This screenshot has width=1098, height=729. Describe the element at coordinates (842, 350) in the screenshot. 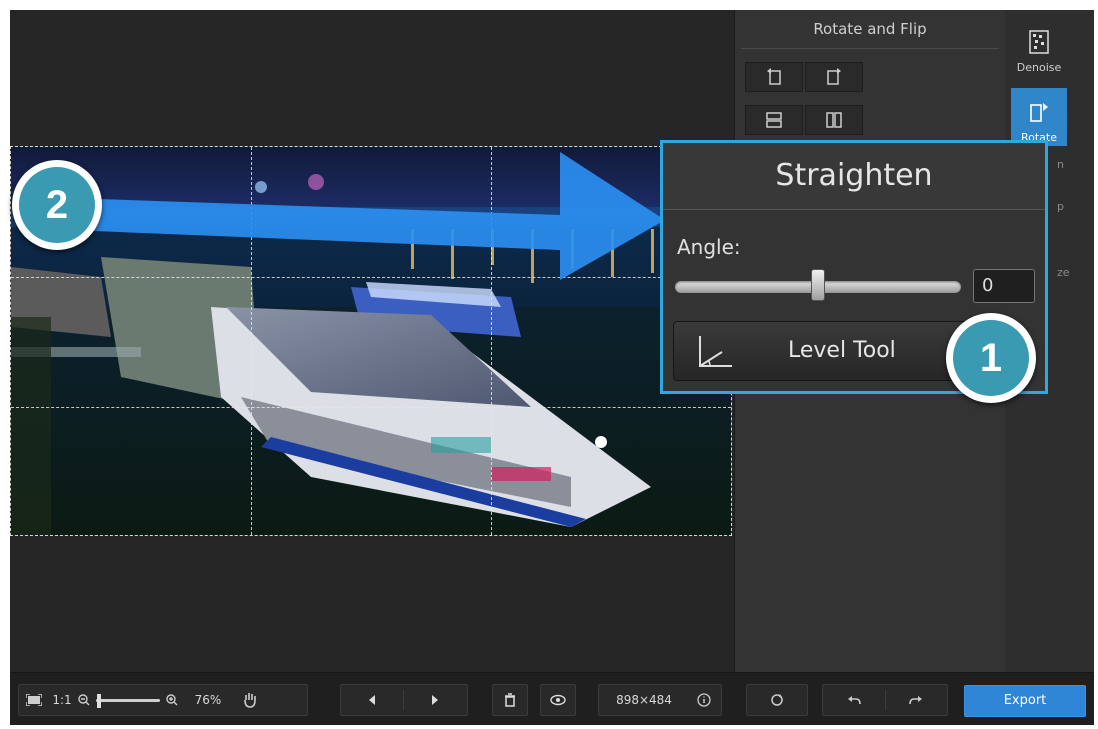

I see `level-tool-label: Level Tool` at that location.